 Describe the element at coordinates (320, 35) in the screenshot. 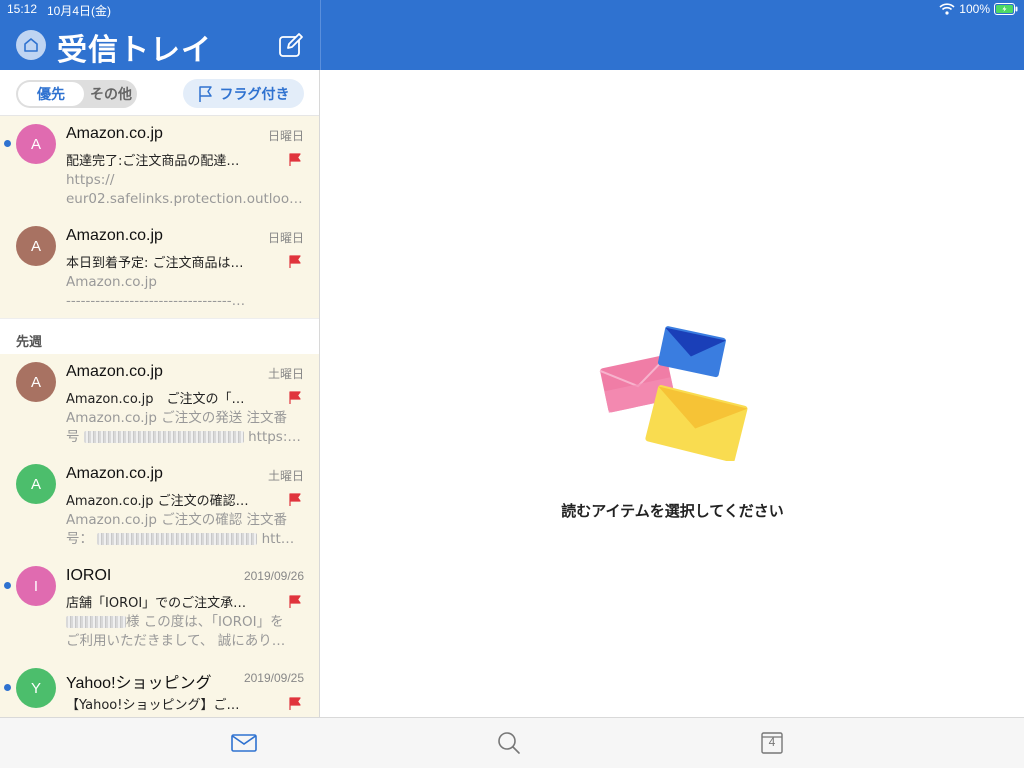

I see `header-divider` at that location.